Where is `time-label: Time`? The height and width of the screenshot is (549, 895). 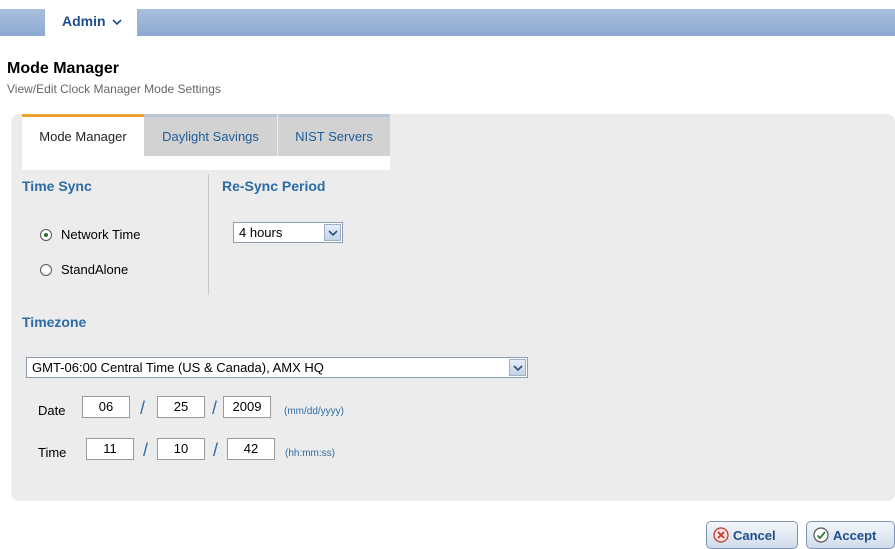 time-label: Time is located at coordinates (52, 452).